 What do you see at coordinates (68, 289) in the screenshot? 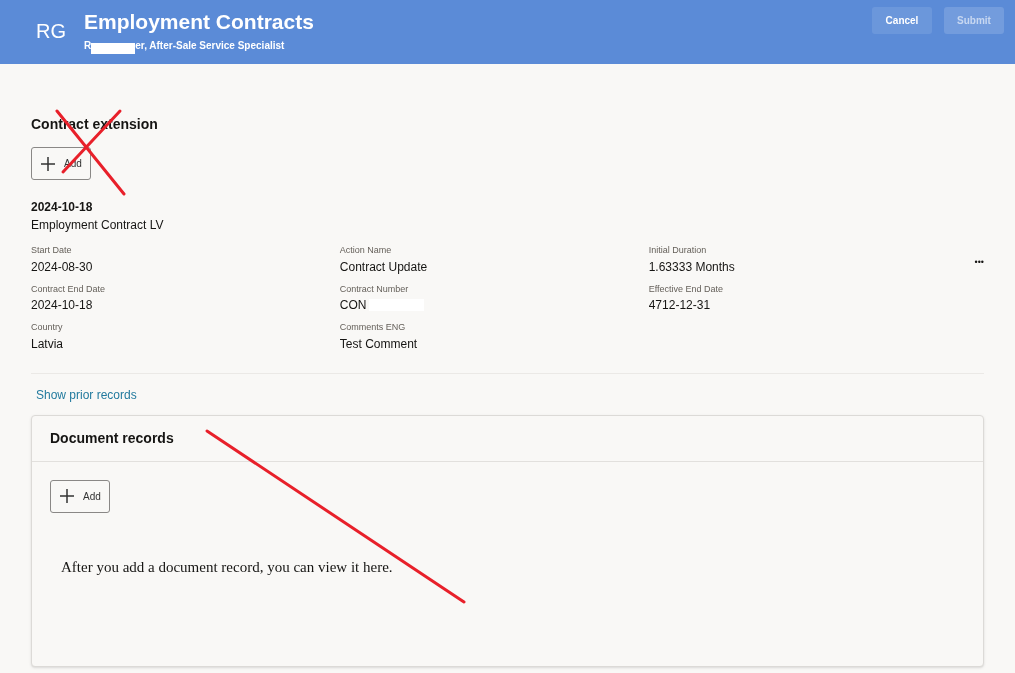
I see `field-label: Contract End Date` at bounding box center [68, 289].